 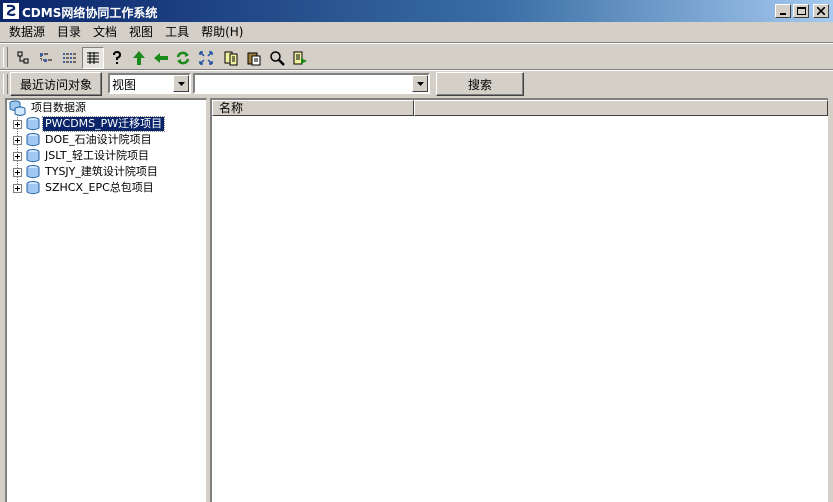 I want to click on view-select-value: 视图, so click(x=124, y=85).